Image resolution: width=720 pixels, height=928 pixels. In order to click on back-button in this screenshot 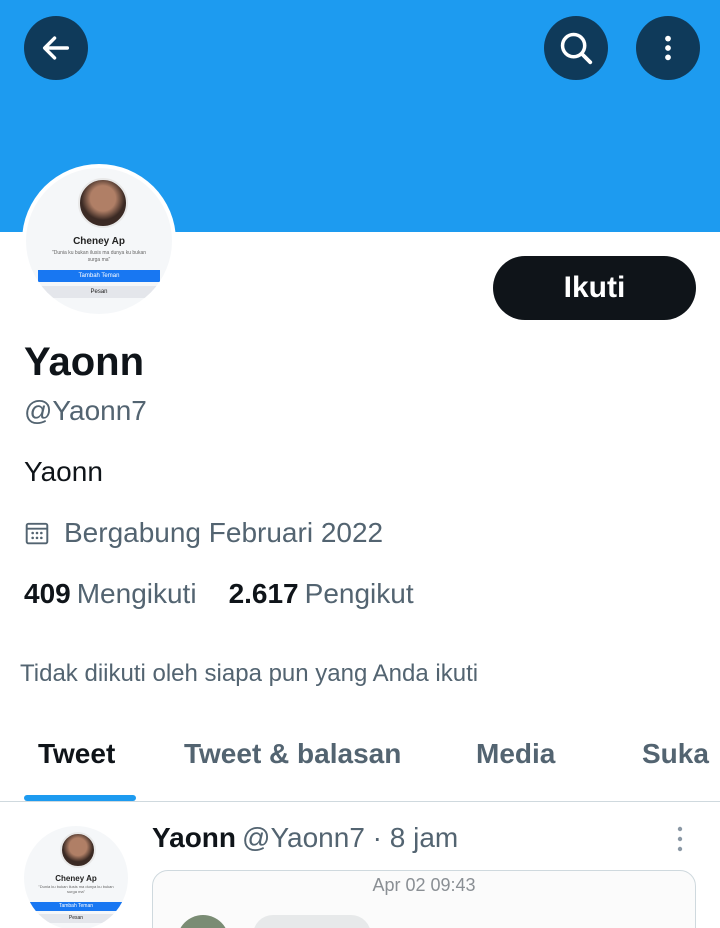, I will do `click(56, 48)`.